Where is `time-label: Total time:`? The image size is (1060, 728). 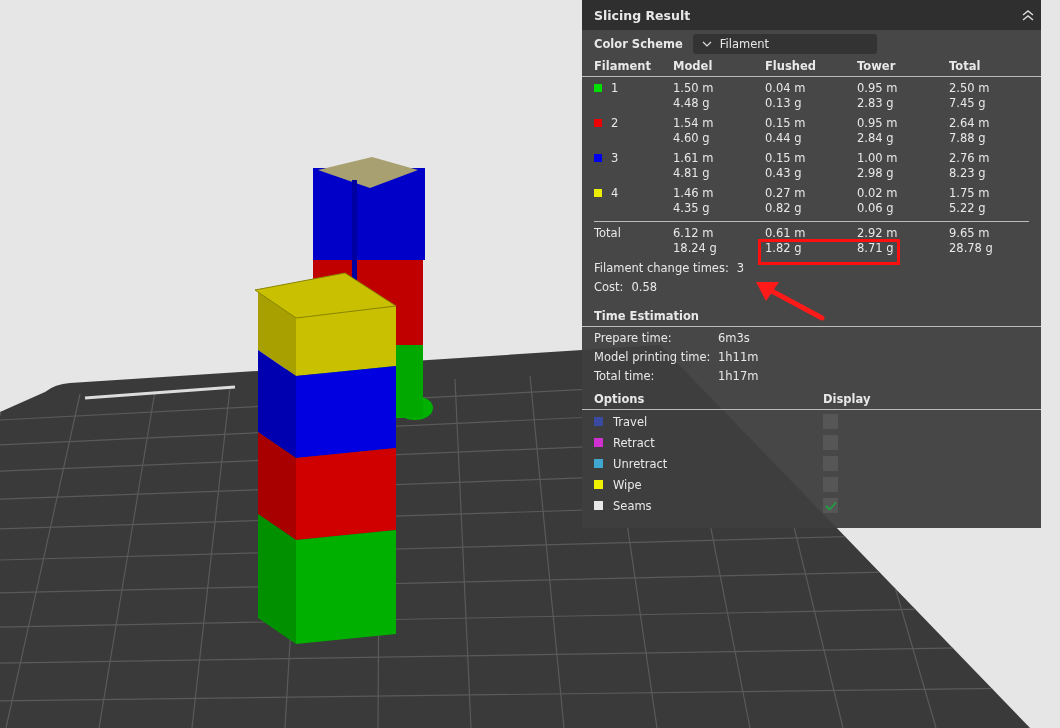
time-label: Total time: is located at coordinates (625, 376).